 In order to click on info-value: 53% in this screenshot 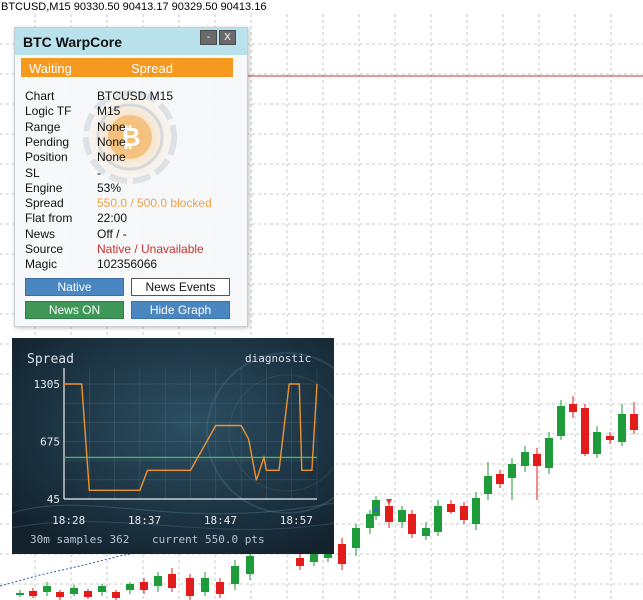, I will do `click(109, 187)`.